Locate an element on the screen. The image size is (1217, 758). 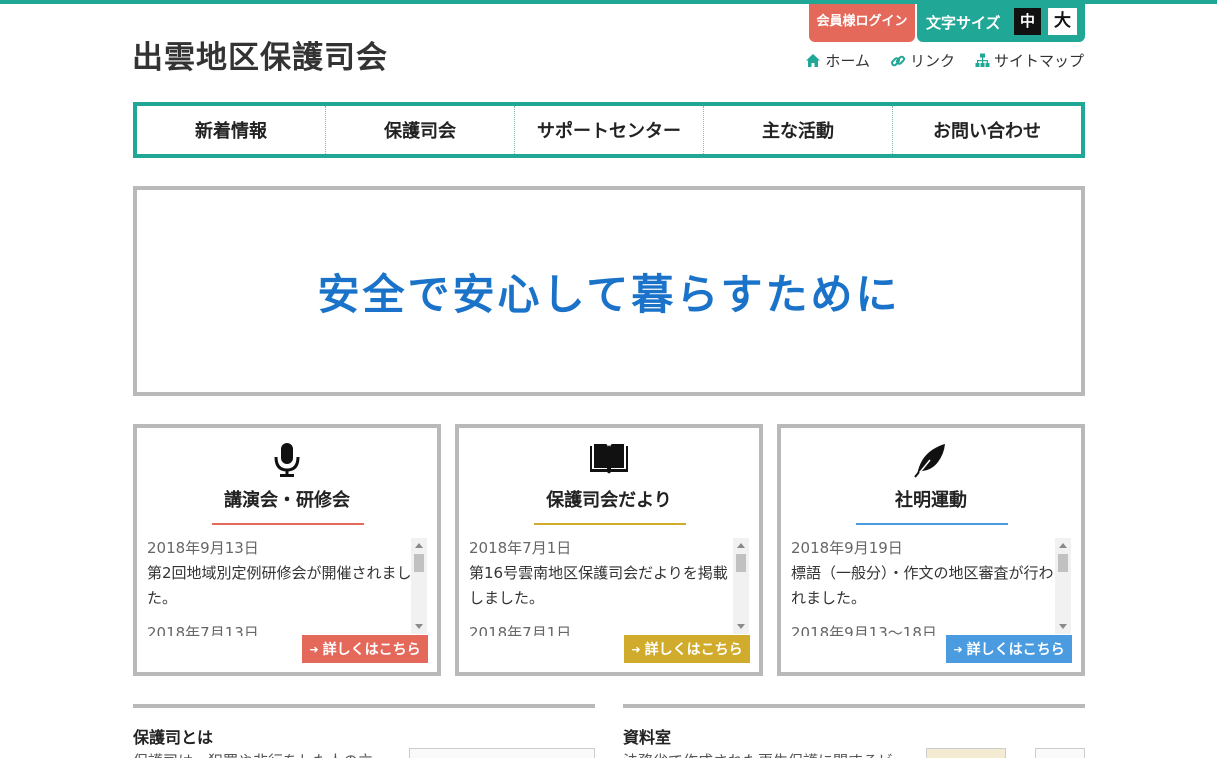
home-link: ホーム is located at coordinates (837, 60).